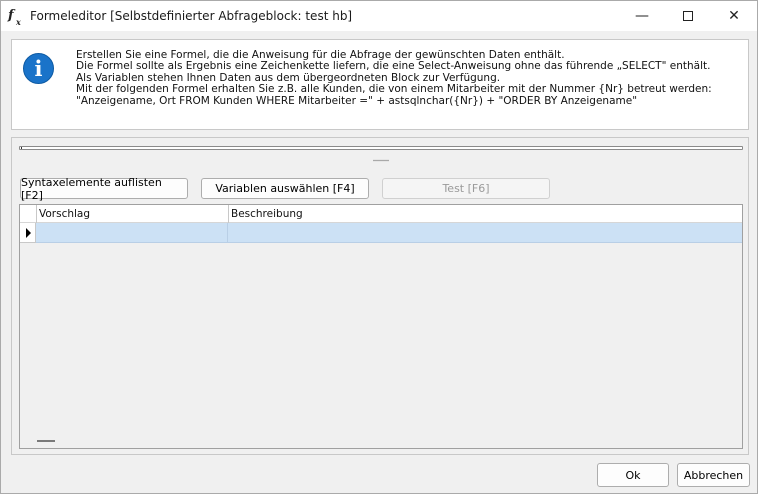 This screenshot has height=494, width=758. I want to click on table-row, so click(381, 233).